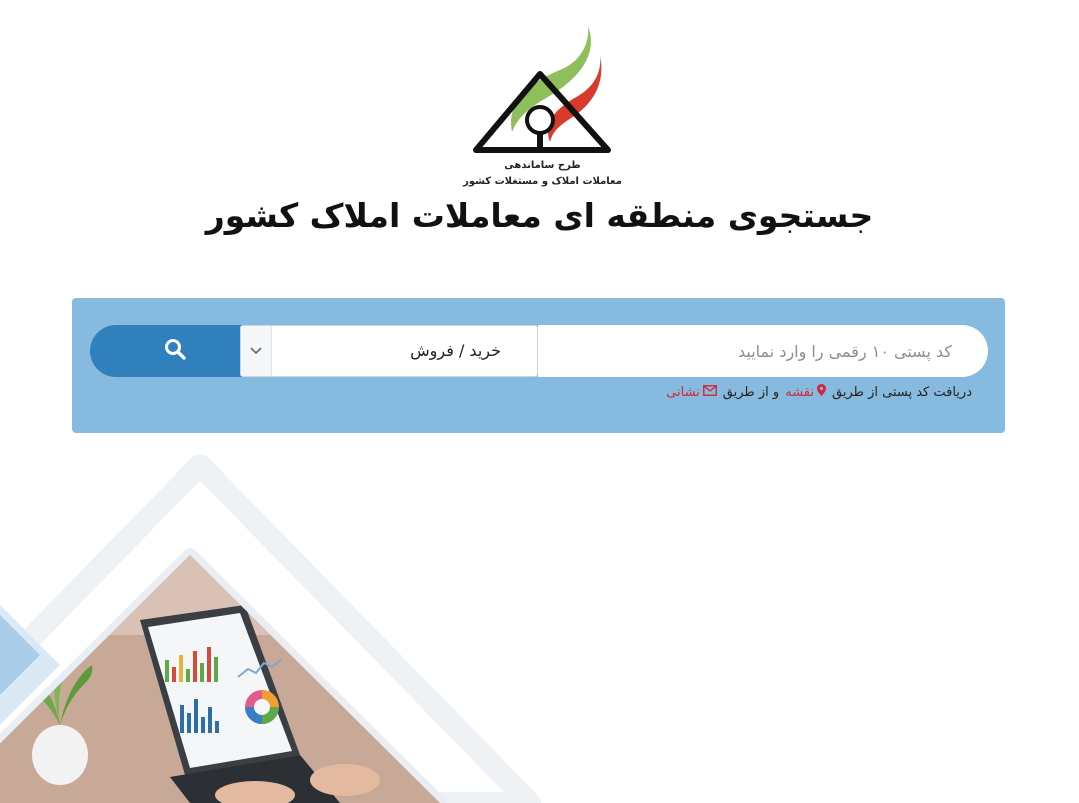 This screenshot has height=803, width=1079. I want to click on map-link: نقشه, so click(805, 392).